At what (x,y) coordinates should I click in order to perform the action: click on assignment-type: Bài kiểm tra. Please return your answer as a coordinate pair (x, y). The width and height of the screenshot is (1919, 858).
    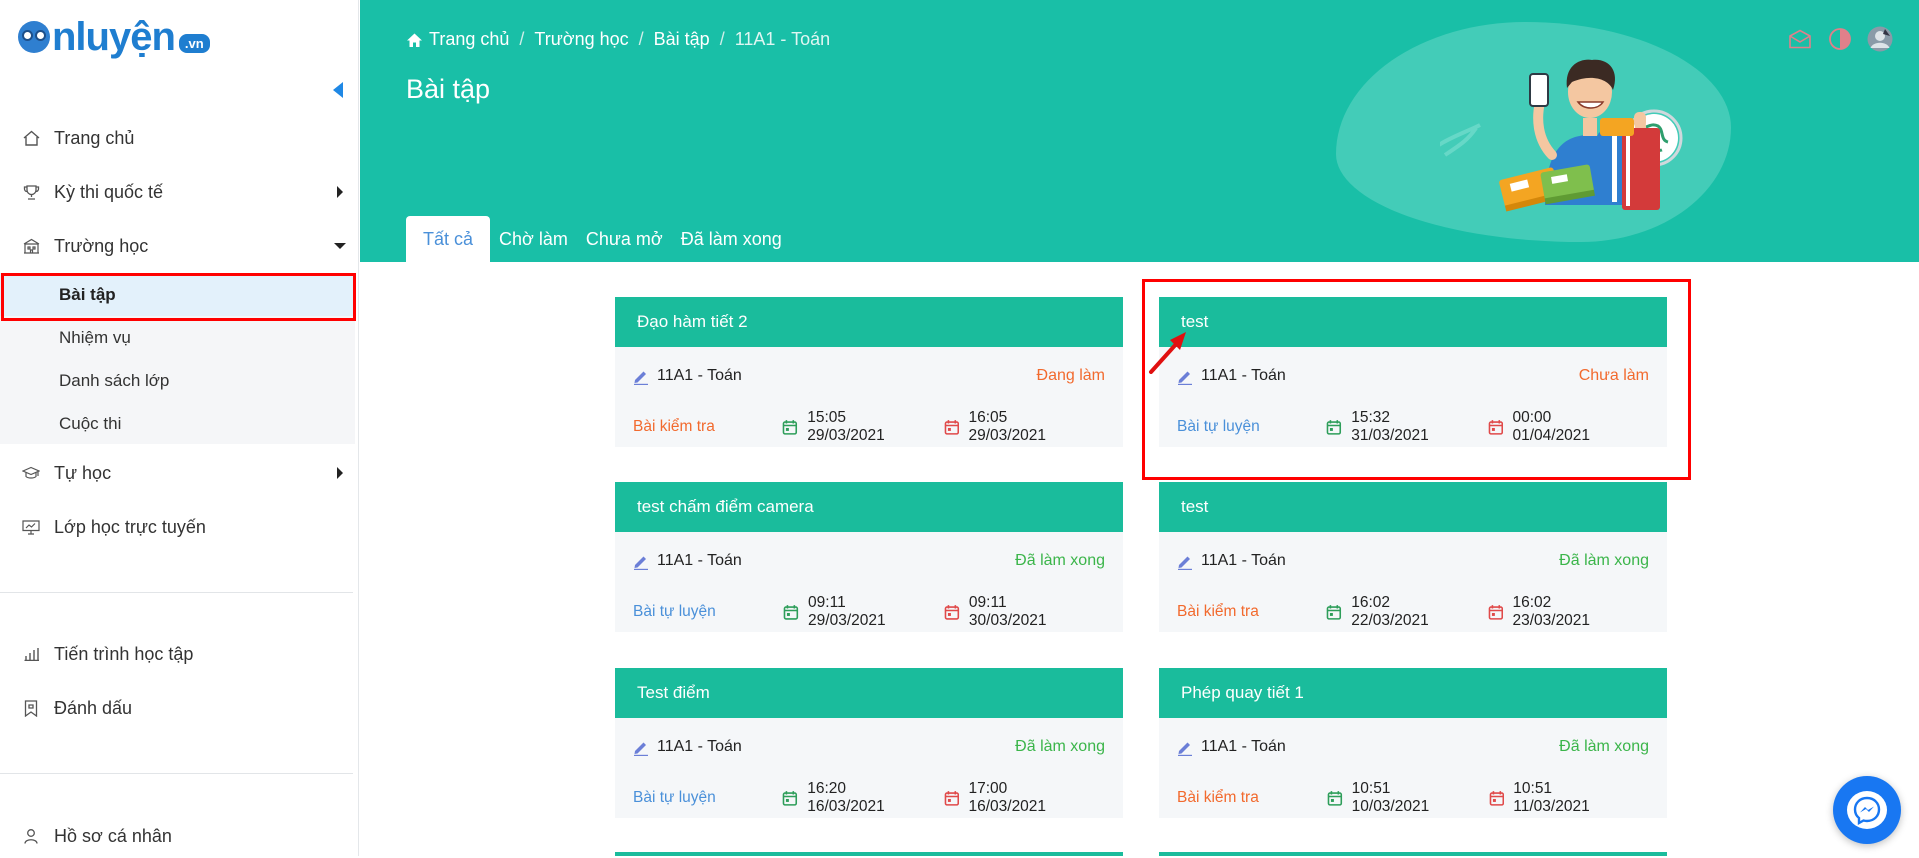
    Looking at the image, I should click on (1218, 797).